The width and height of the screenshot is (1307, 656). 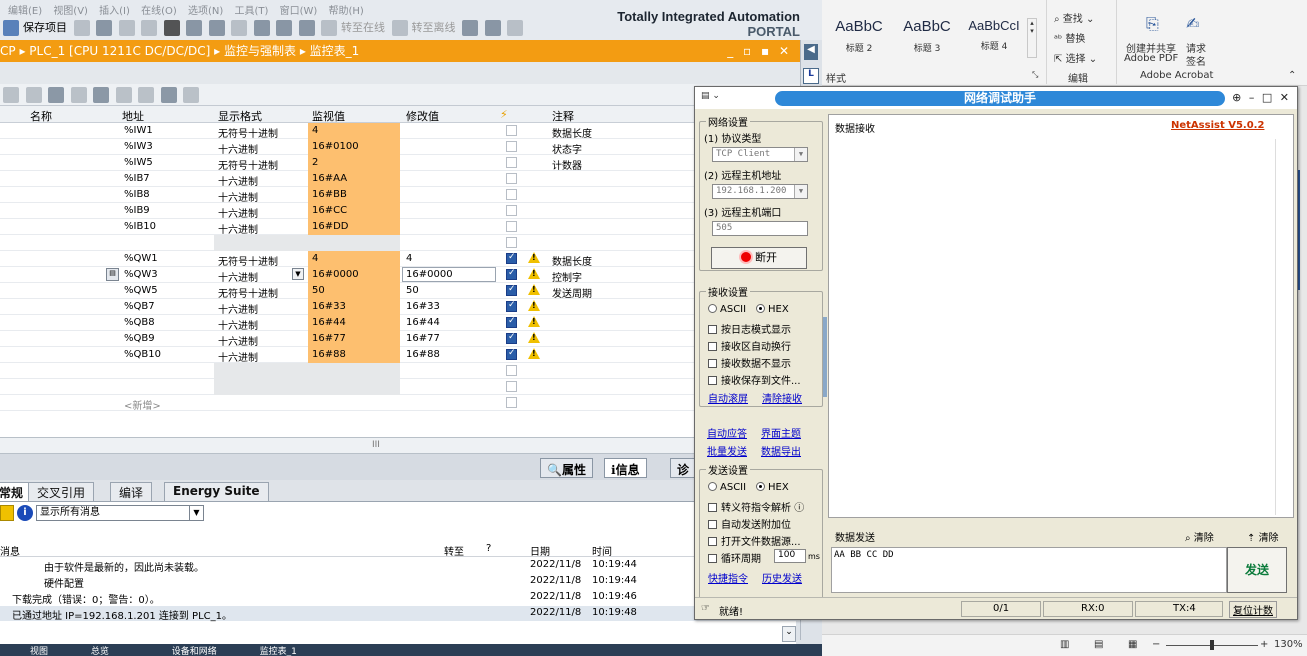 What do you see at coordinates (25, 9) in the screenshot?
I see `menu-edit: 编辑(E)` at bounding box center [25, 9].